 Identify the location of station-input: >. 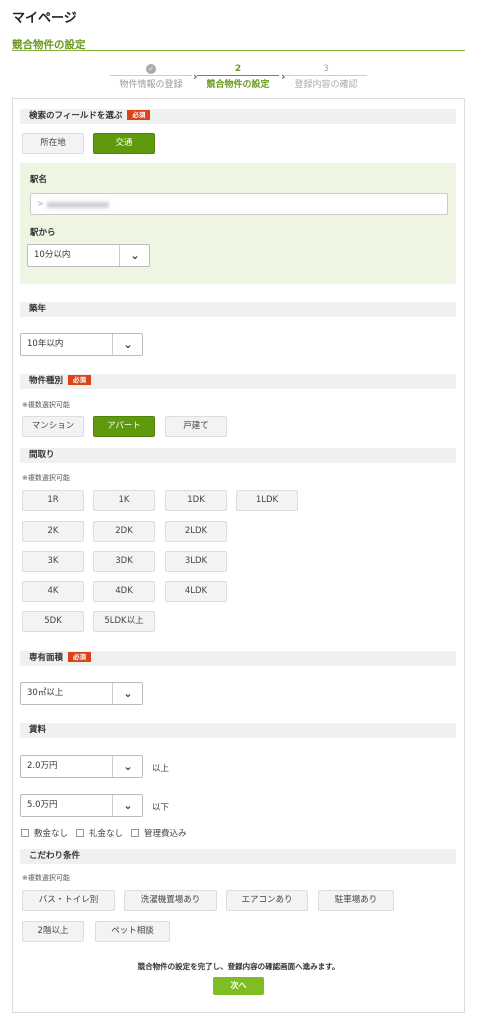
(239, 204).